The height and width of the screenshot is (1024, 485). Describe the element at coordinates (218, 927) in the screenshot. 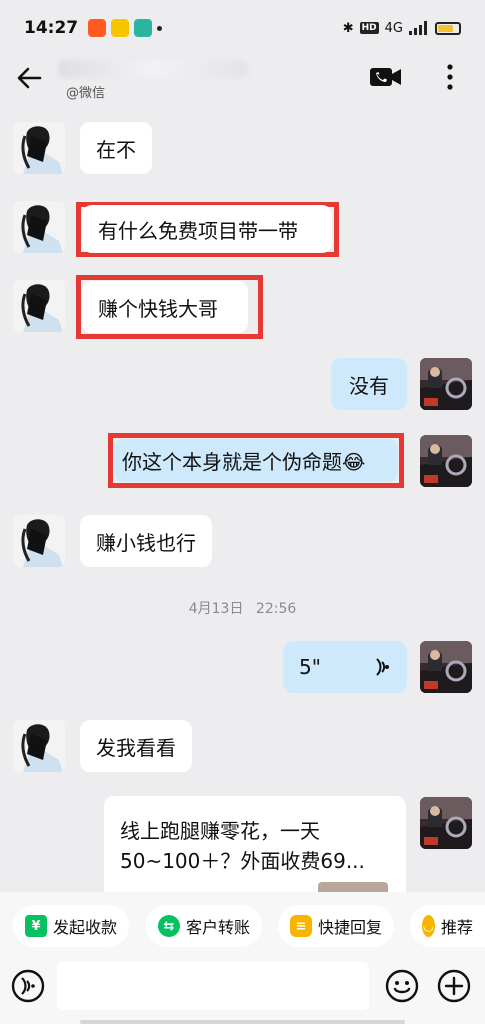

I see `chip-label: 客户转账` at that location.